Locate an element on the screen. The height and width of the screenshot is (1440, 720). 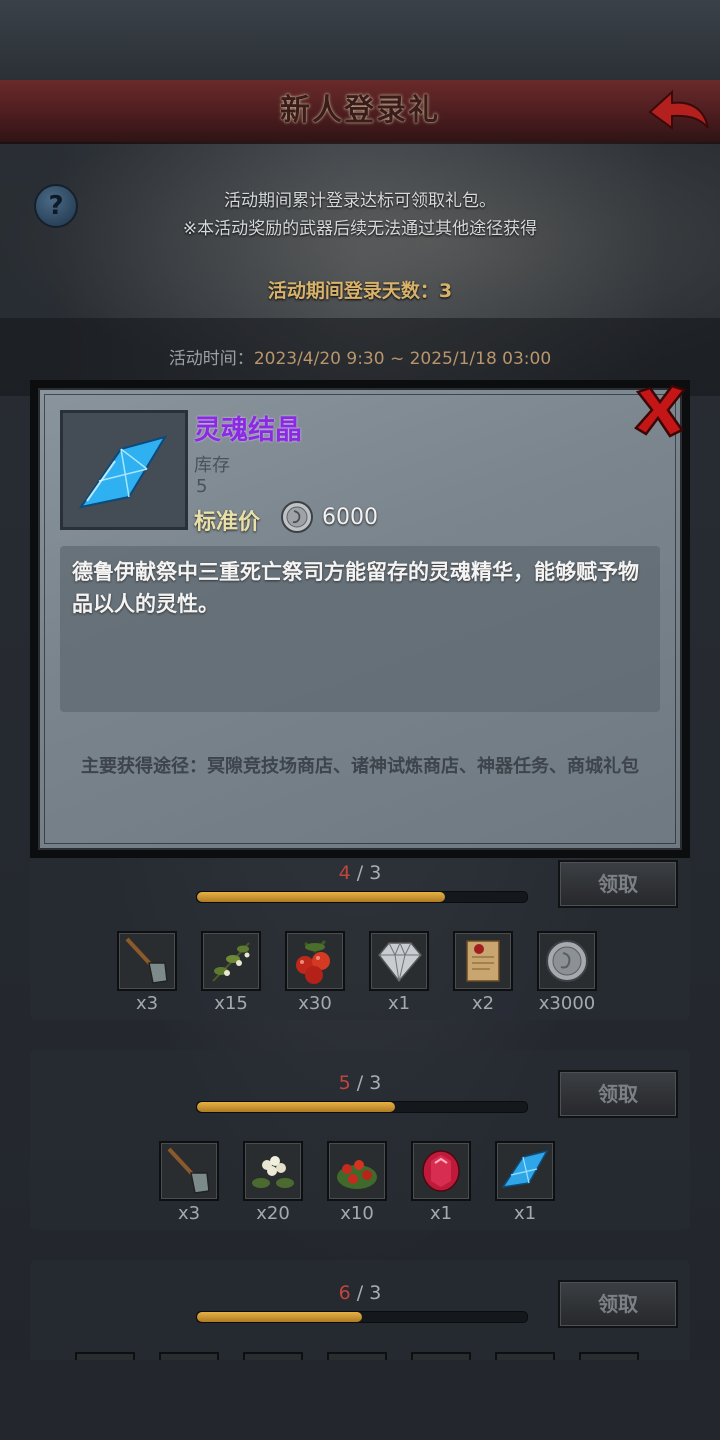
event-time: 活动时间：2023/4/20 9:30 ~ 2025/1/18 03:00 is located at coordinates (360, 356).